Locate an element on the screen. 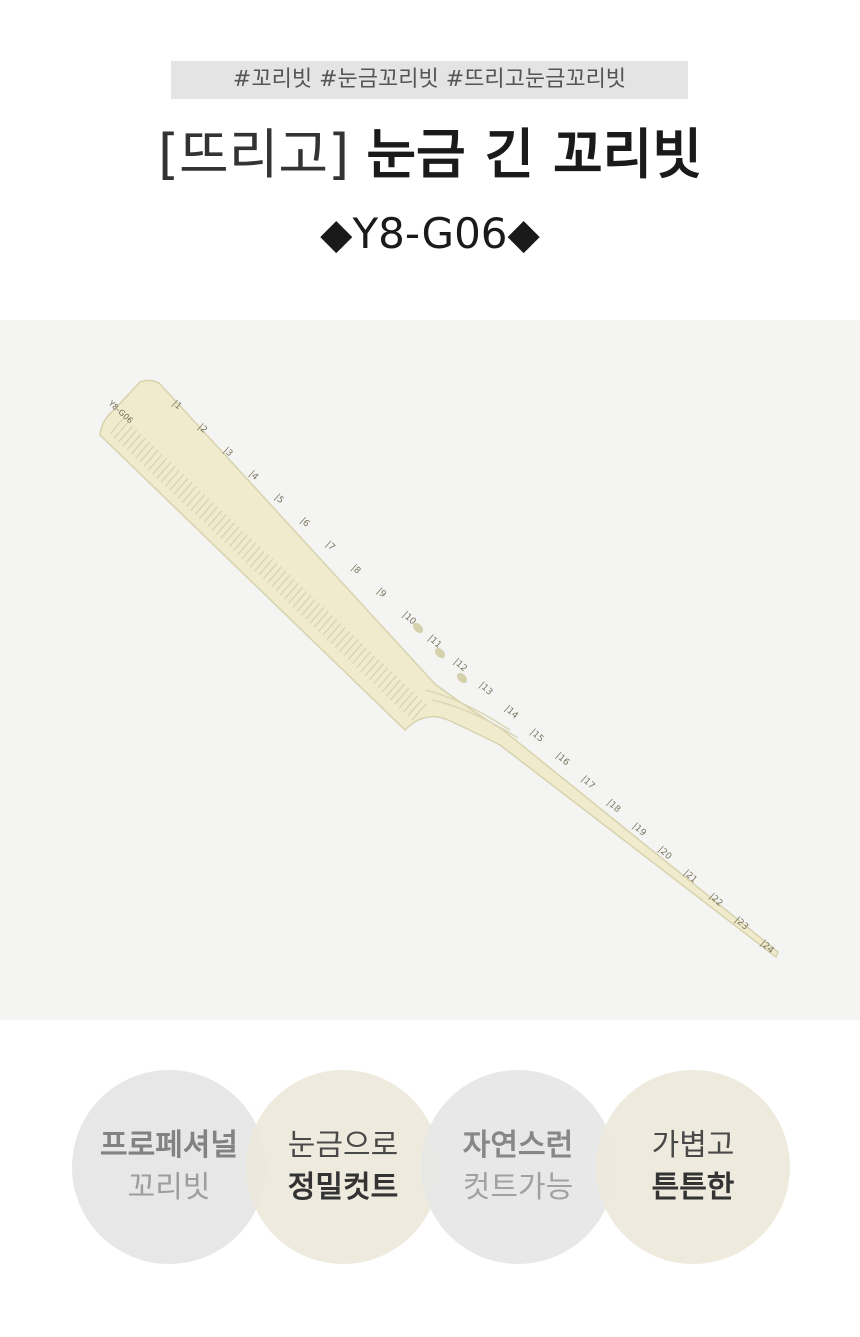 This screenshot has width=860, height=1337. brand-label: [뜨리고] is located at coordinates (253, 154).